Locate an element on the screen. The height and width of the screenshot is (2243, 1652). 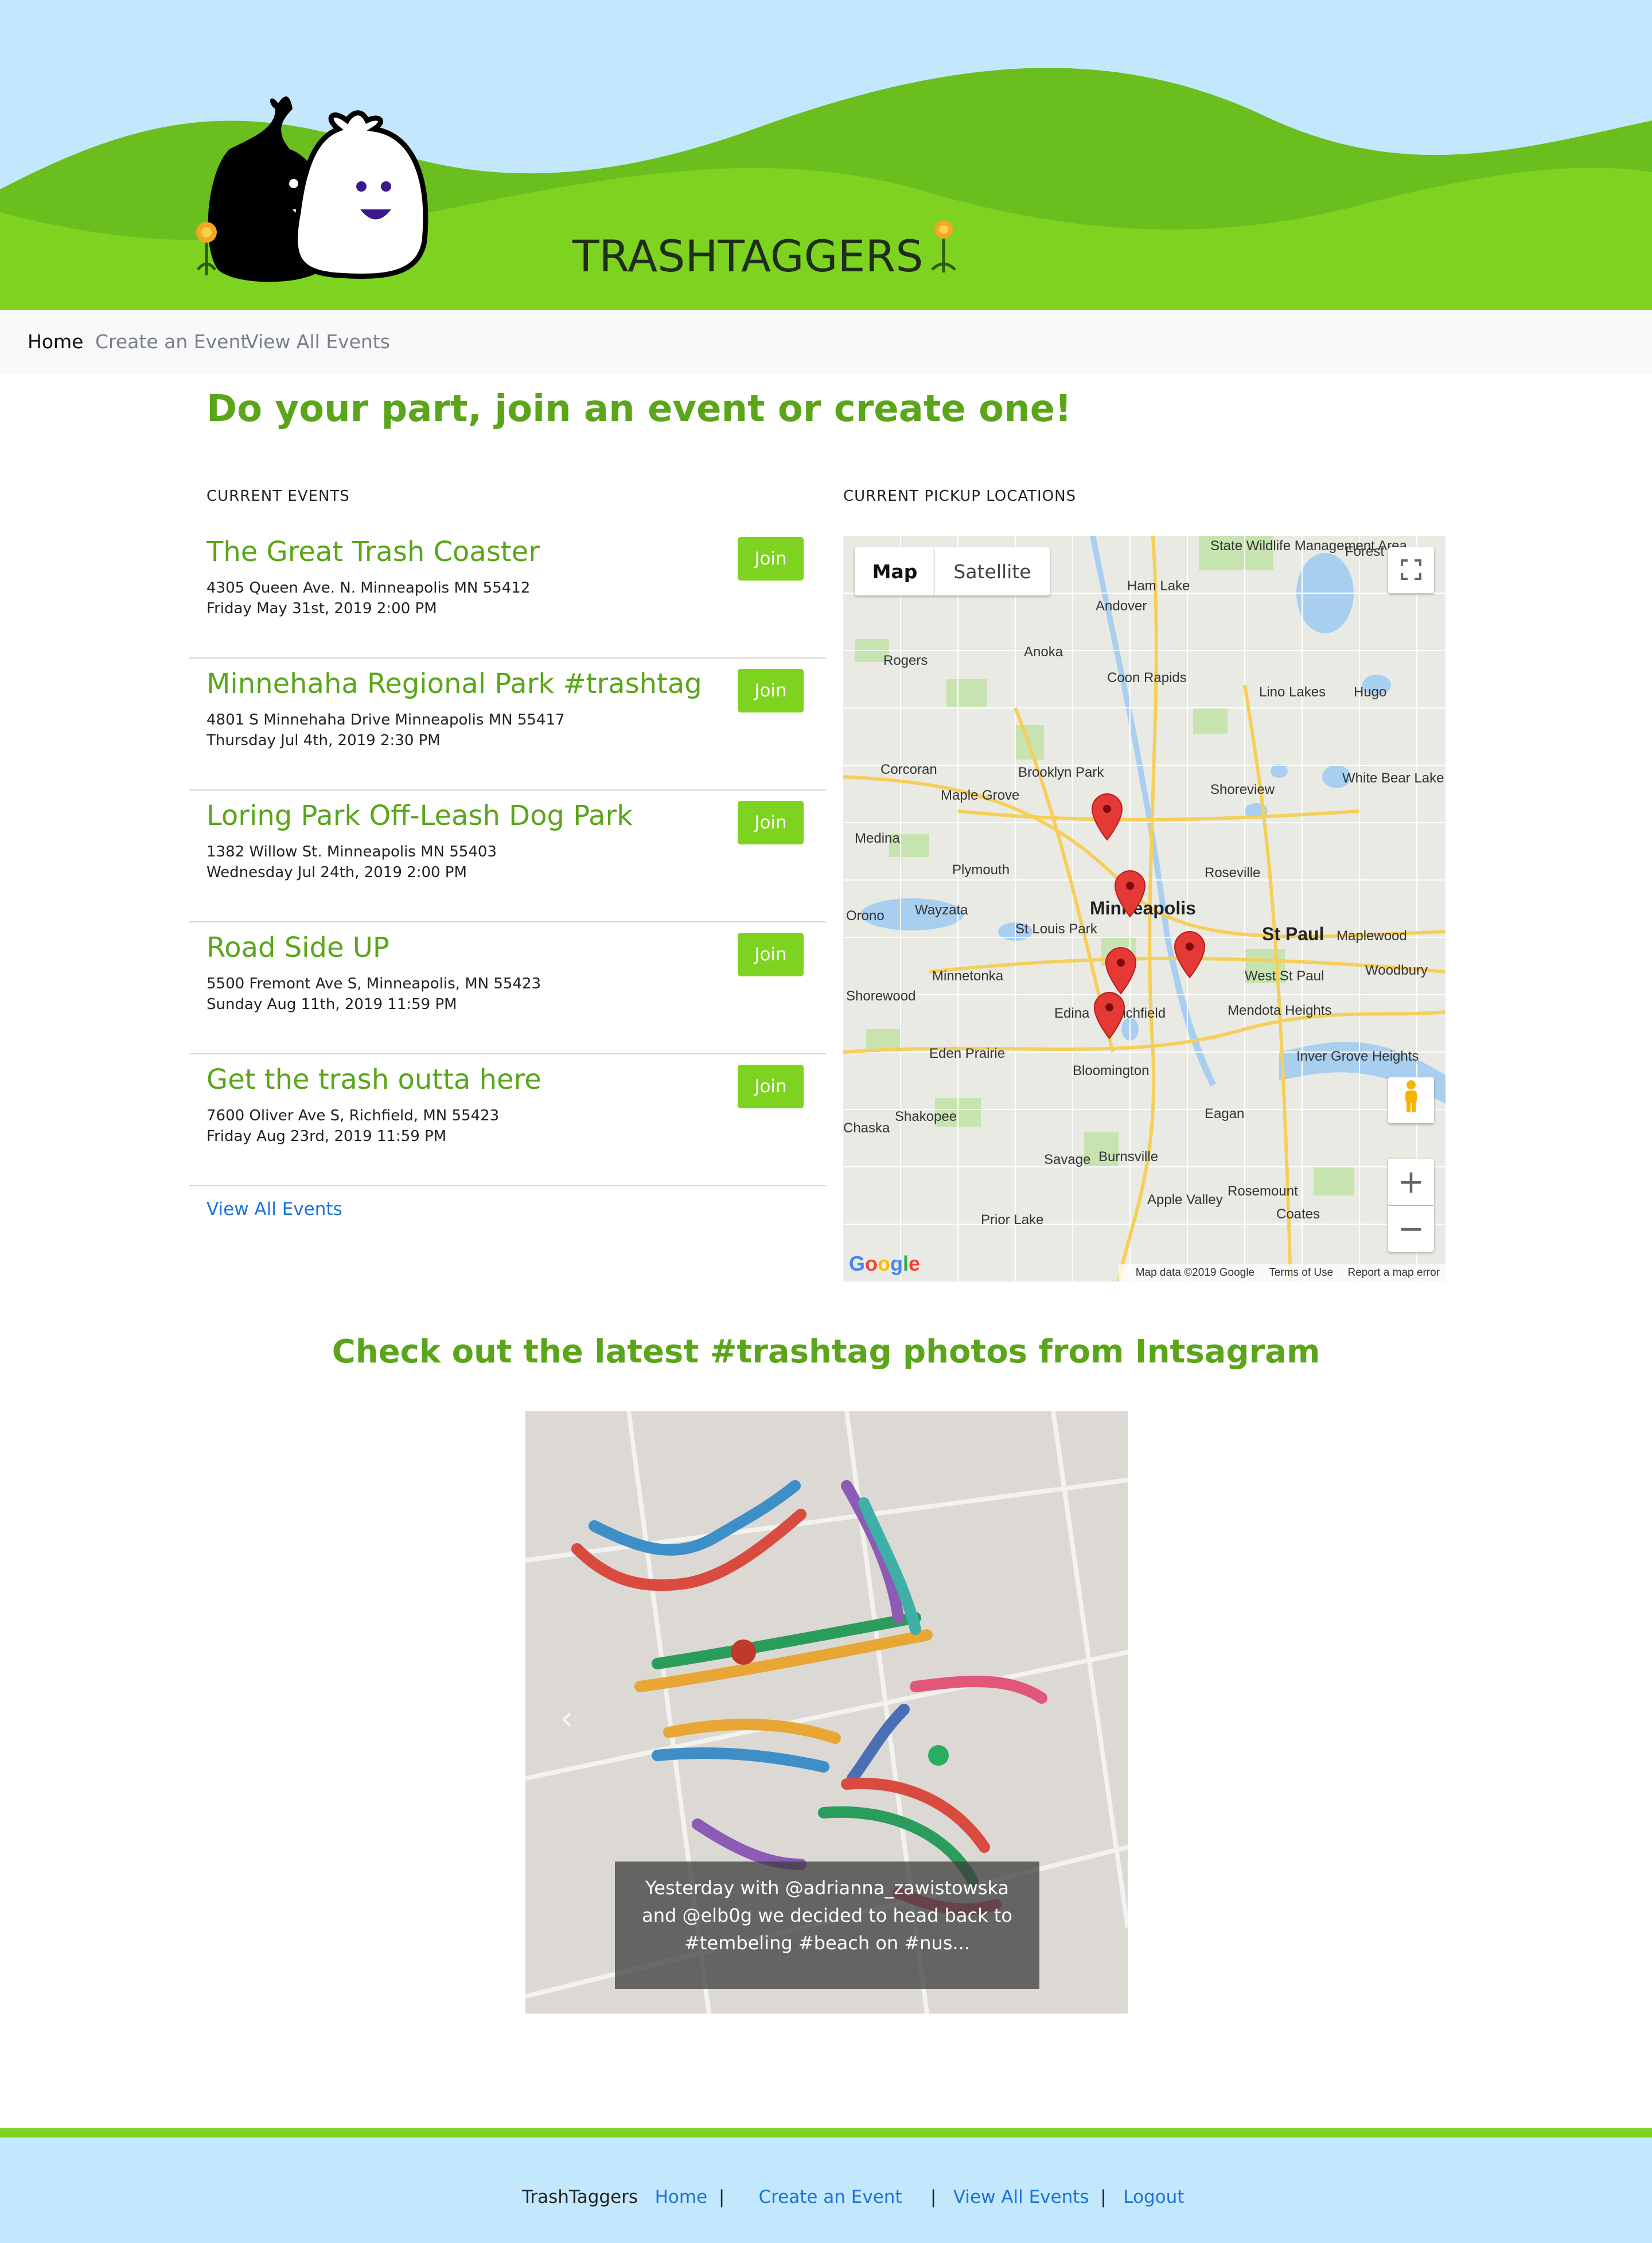
header-banner: TRASHTAGGERS is located at coordinates (826, 155).